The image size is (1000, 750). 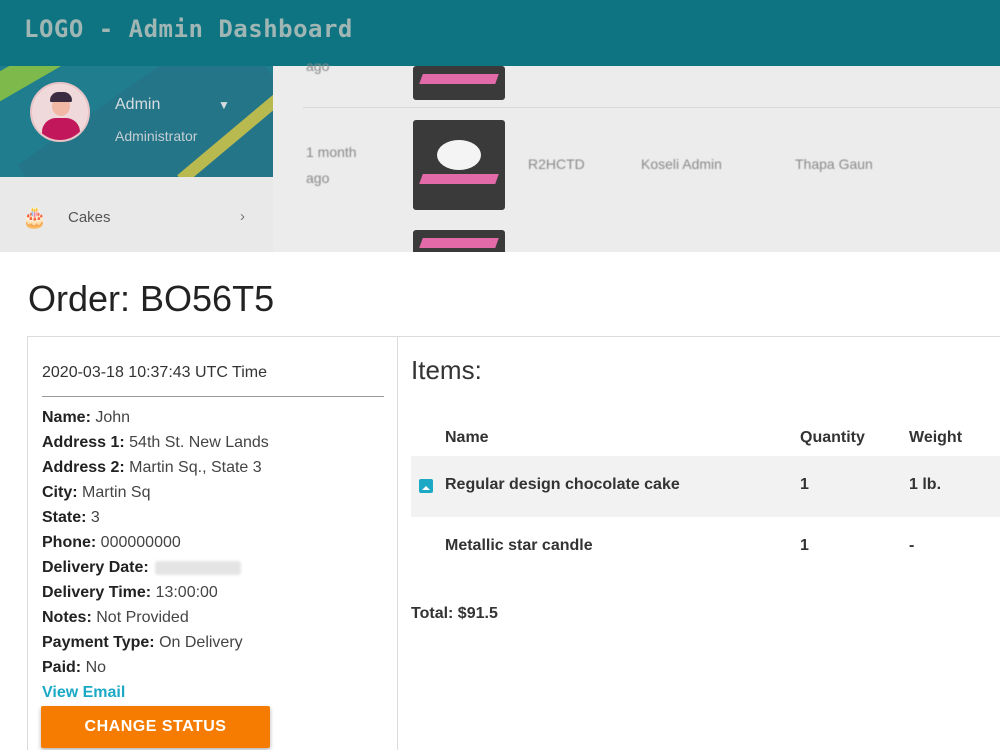 I want to click on column-header-weight: Weight, so click(x=936, y=437).